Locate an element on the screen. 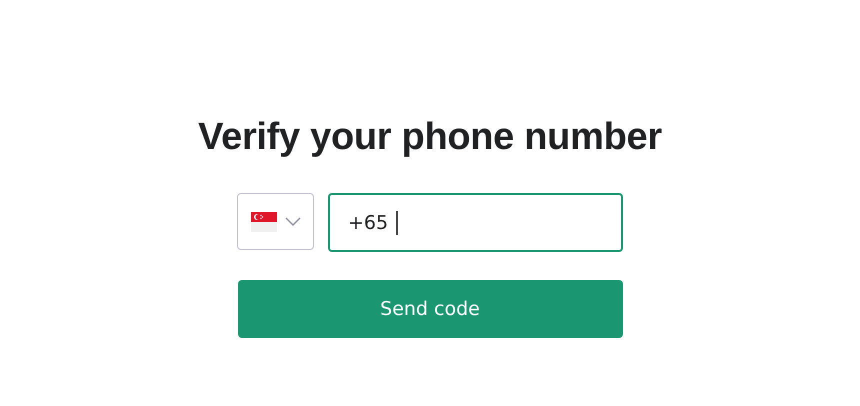  phone-field: +65 is located at coordinates (475, 222).